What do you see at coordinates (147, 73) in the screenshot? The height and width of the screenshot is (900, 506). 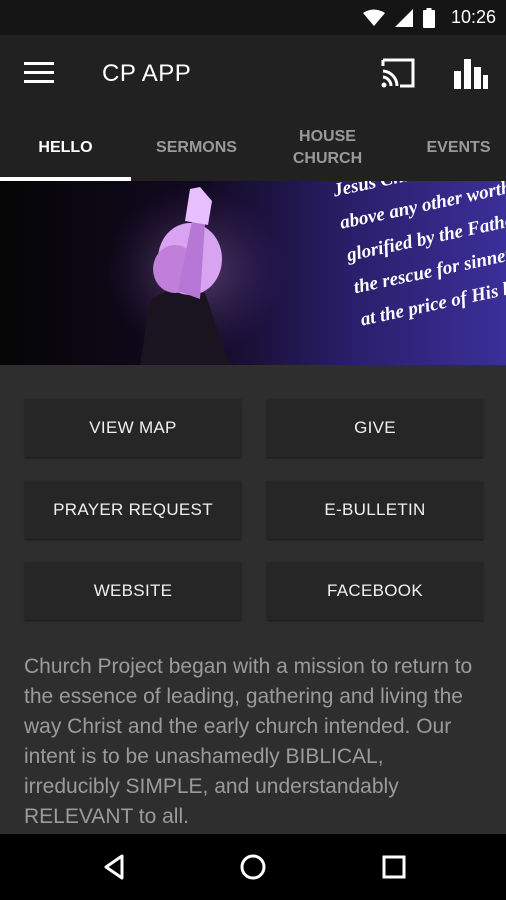 I see `app-title: CP APP` at bounding box center [147, 73].